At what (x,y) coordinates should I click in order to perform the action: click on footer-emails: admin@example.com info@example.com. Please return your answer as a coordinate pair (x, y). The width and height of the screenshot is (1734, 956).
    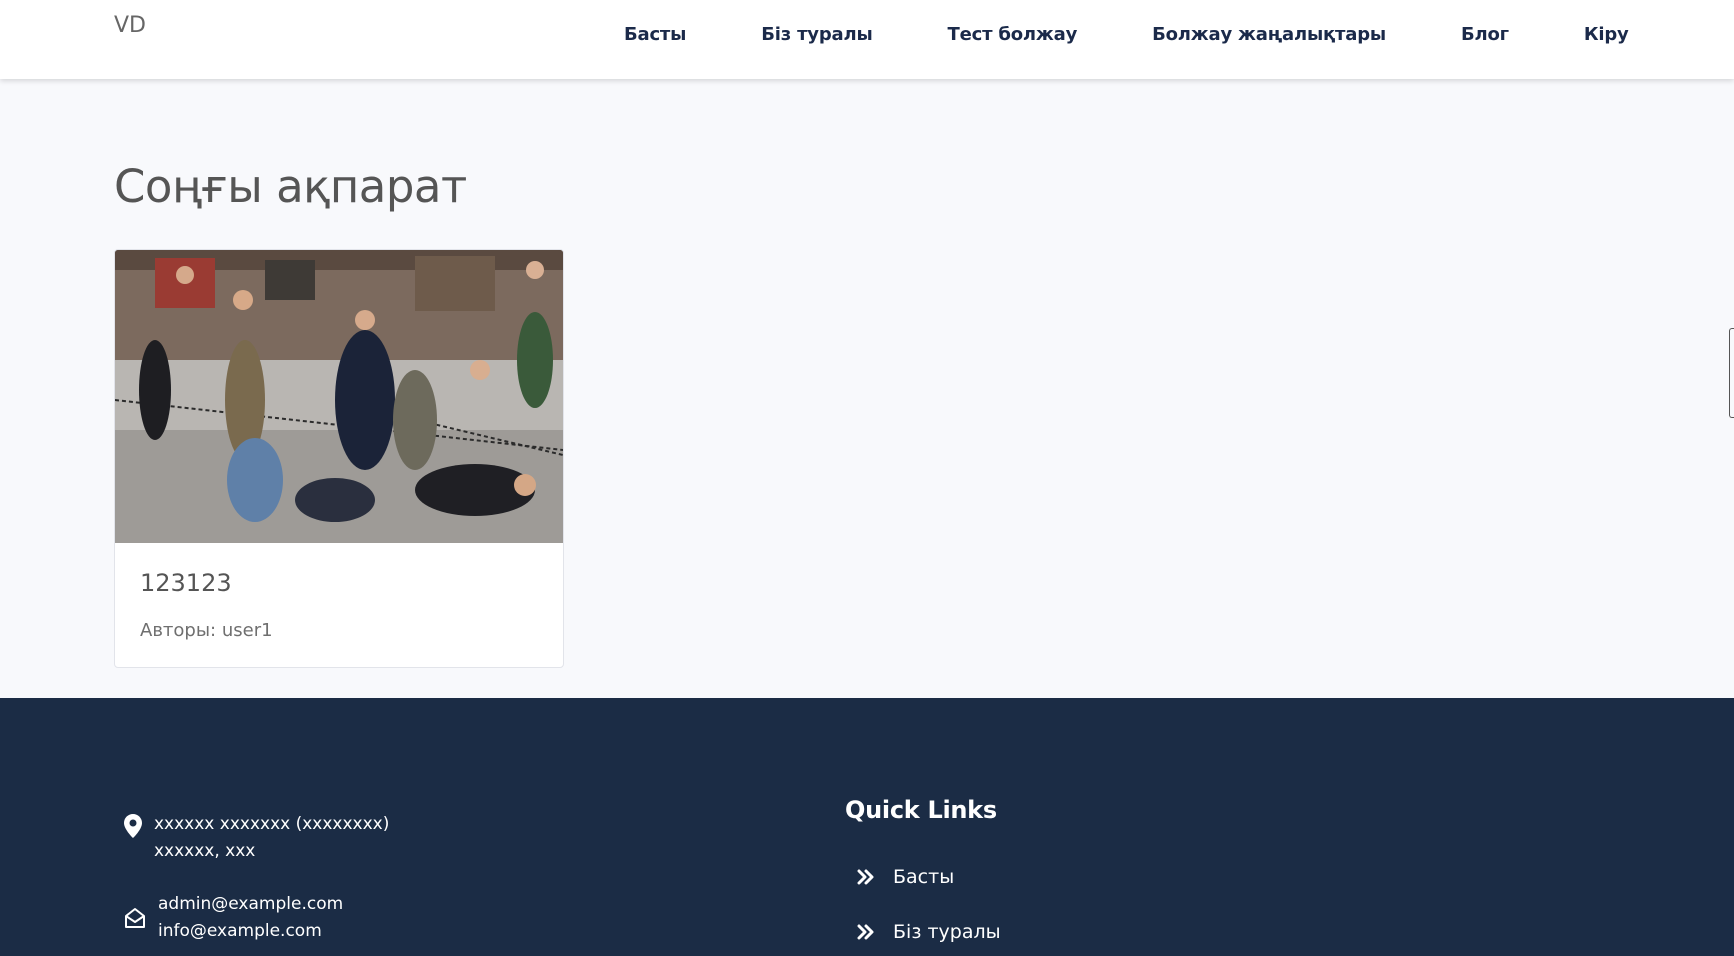
    Looking at the image, I should click on (233, 918).